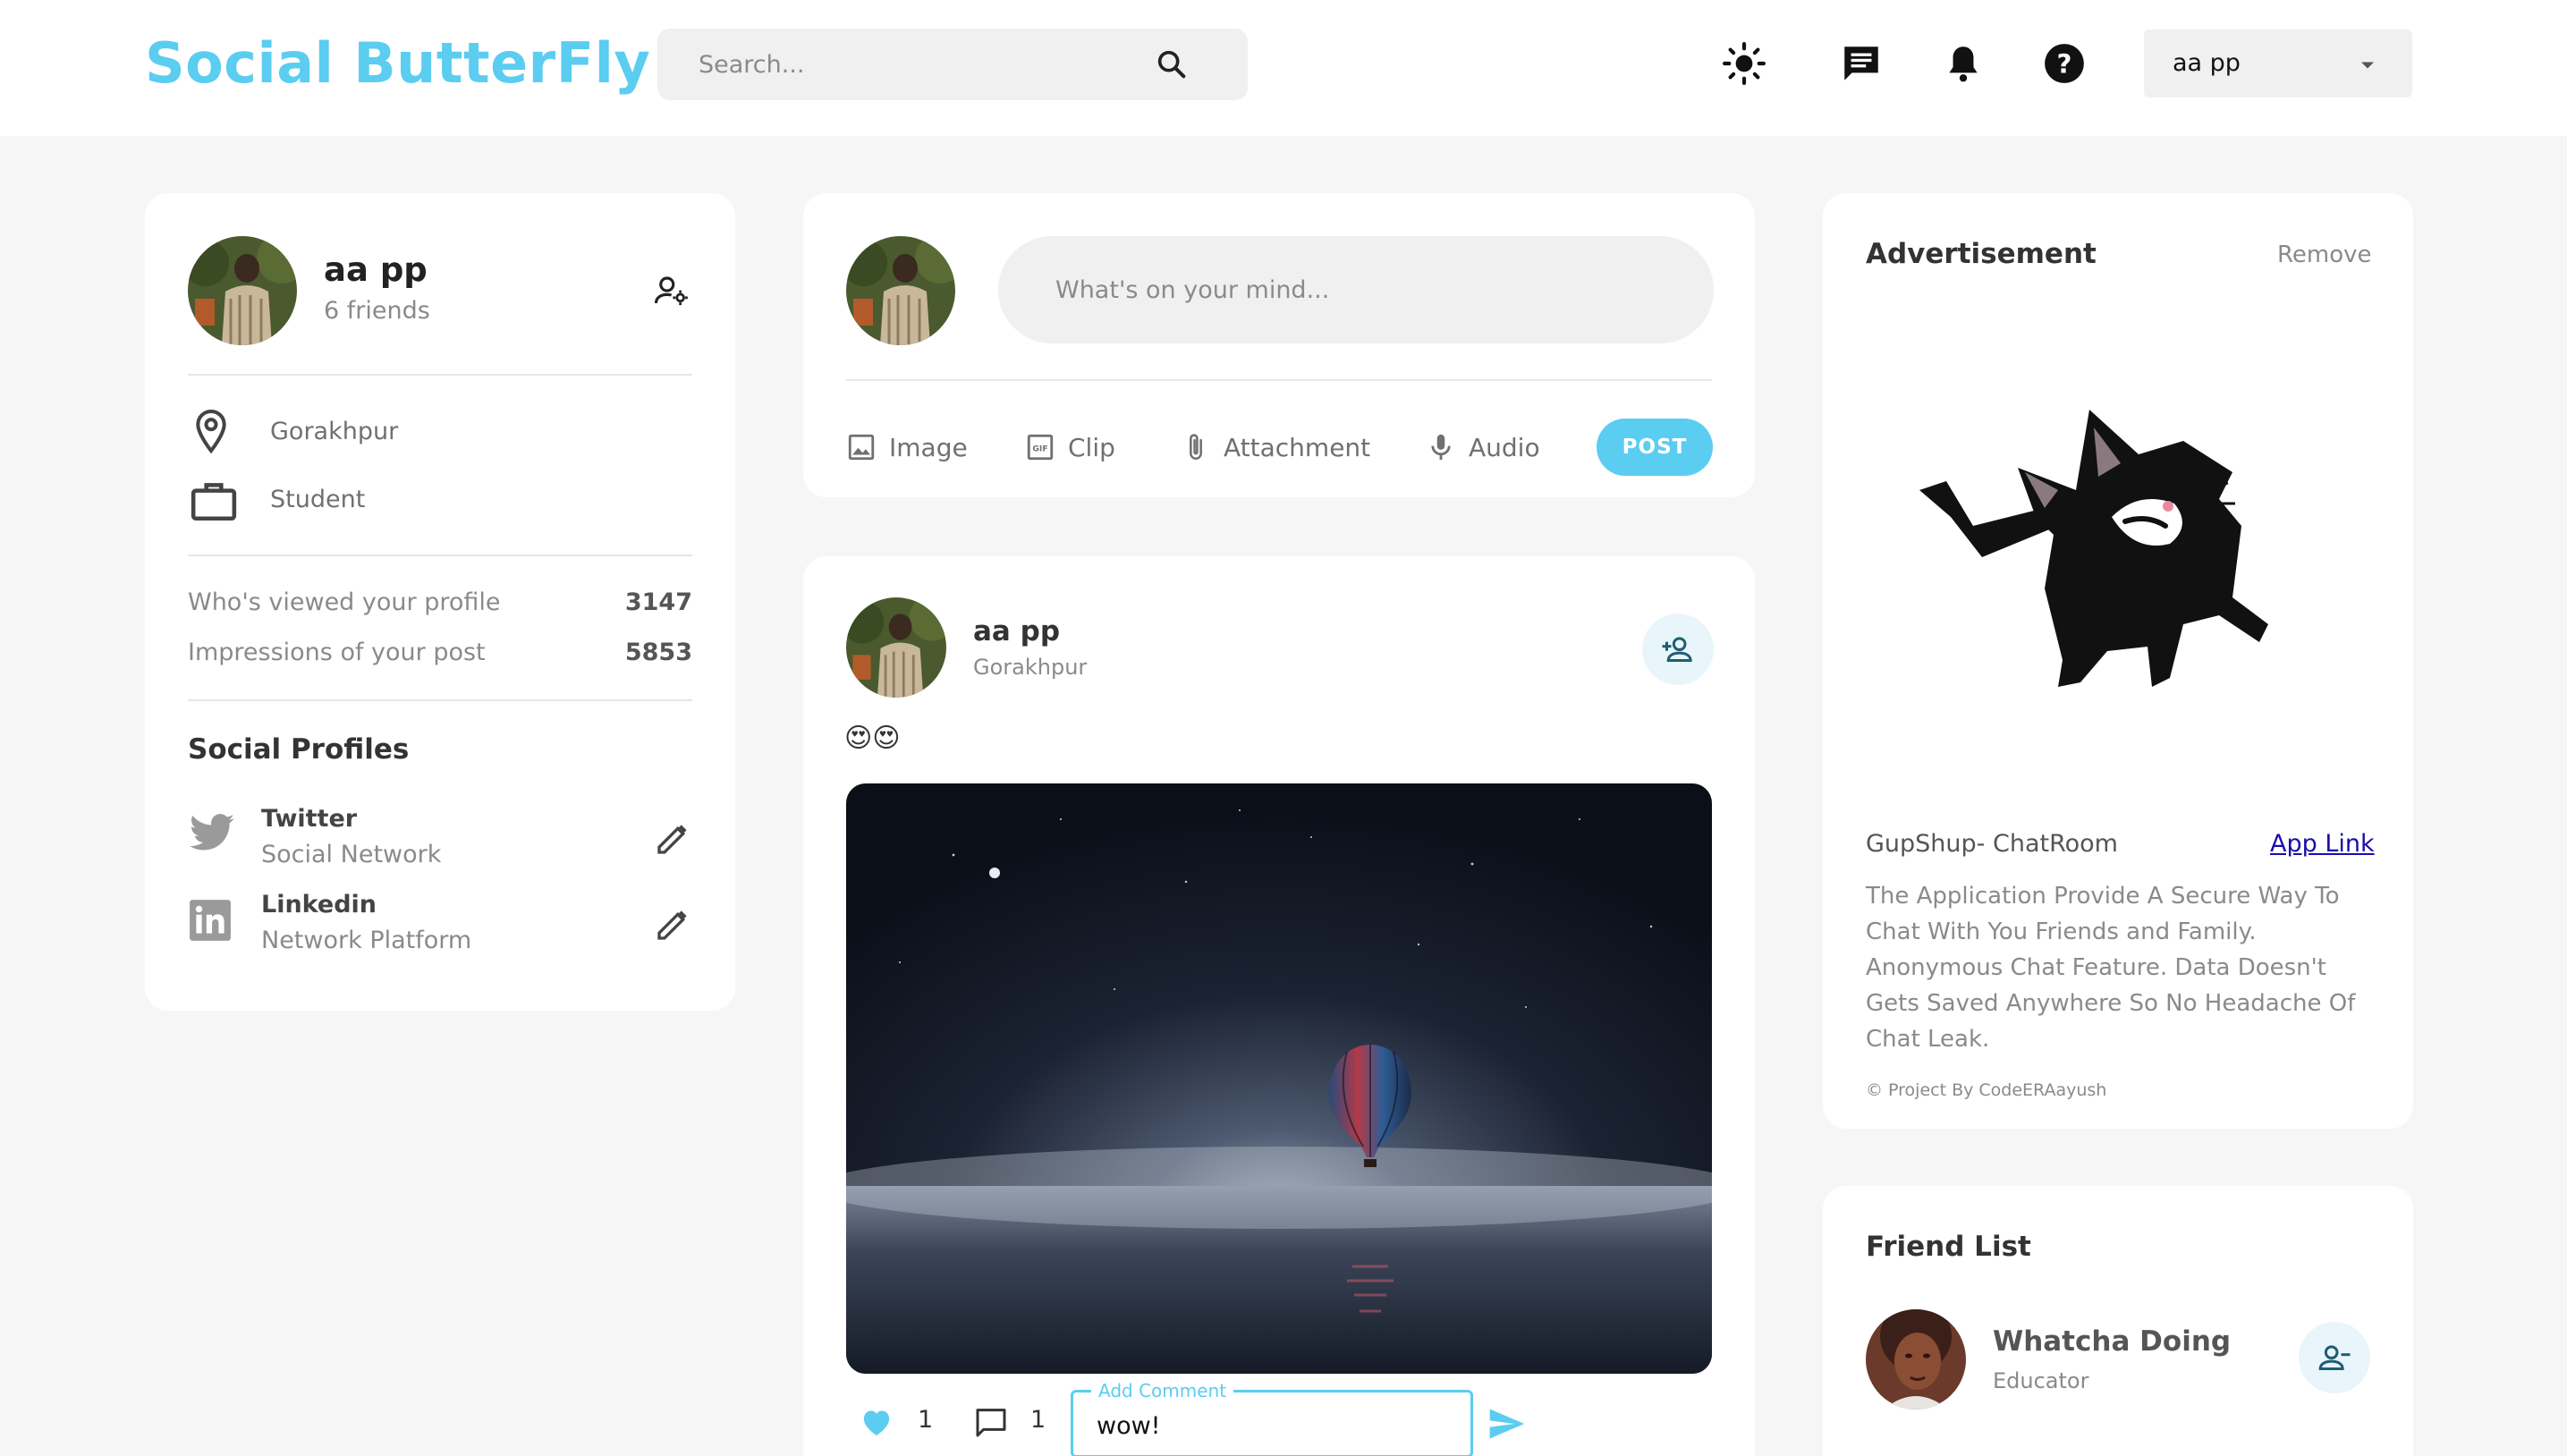 This screenshot has width=2567, height=1456. Describe the element at coordinates (1963, 64) in the screenshot. I see `bell-icon` at that location.